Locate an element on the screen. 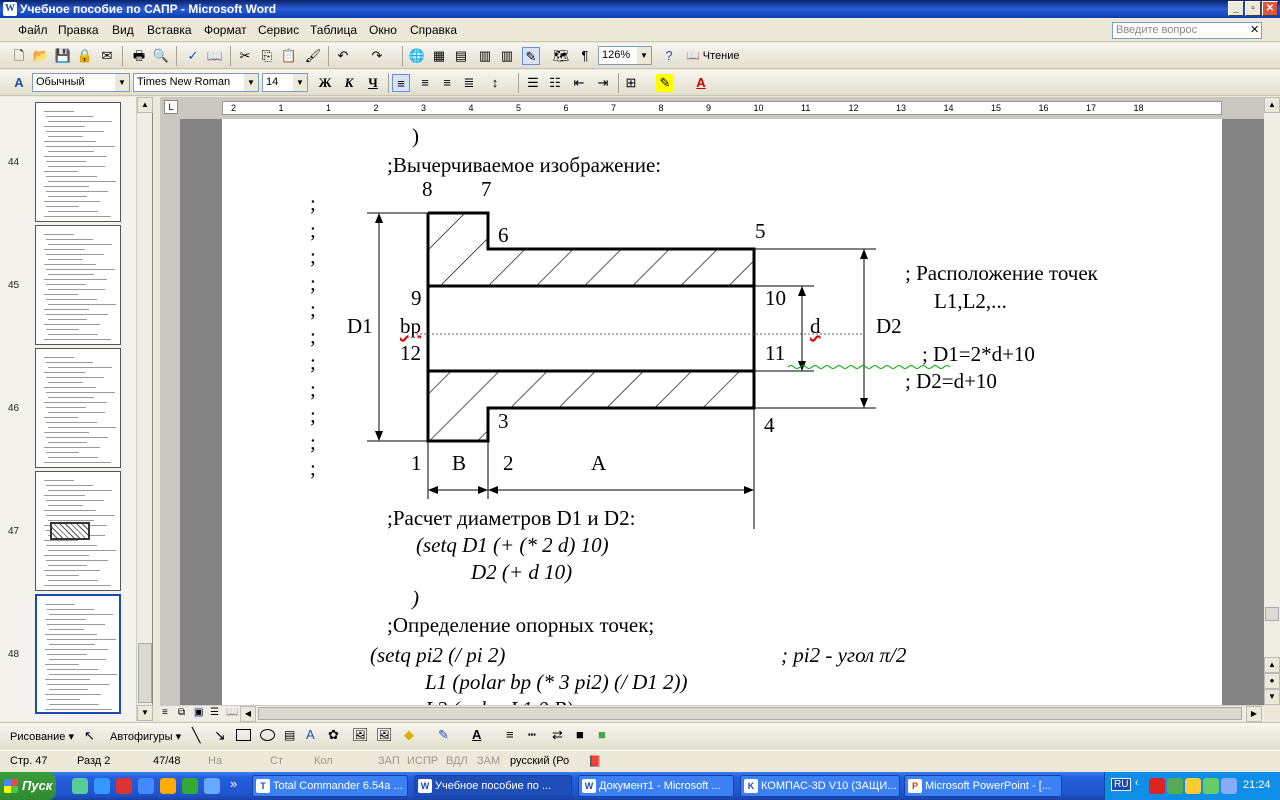 This screenshot has height=800, width=1280. hyperlink-icon: 🌐 is located at coordinates (417, 56).